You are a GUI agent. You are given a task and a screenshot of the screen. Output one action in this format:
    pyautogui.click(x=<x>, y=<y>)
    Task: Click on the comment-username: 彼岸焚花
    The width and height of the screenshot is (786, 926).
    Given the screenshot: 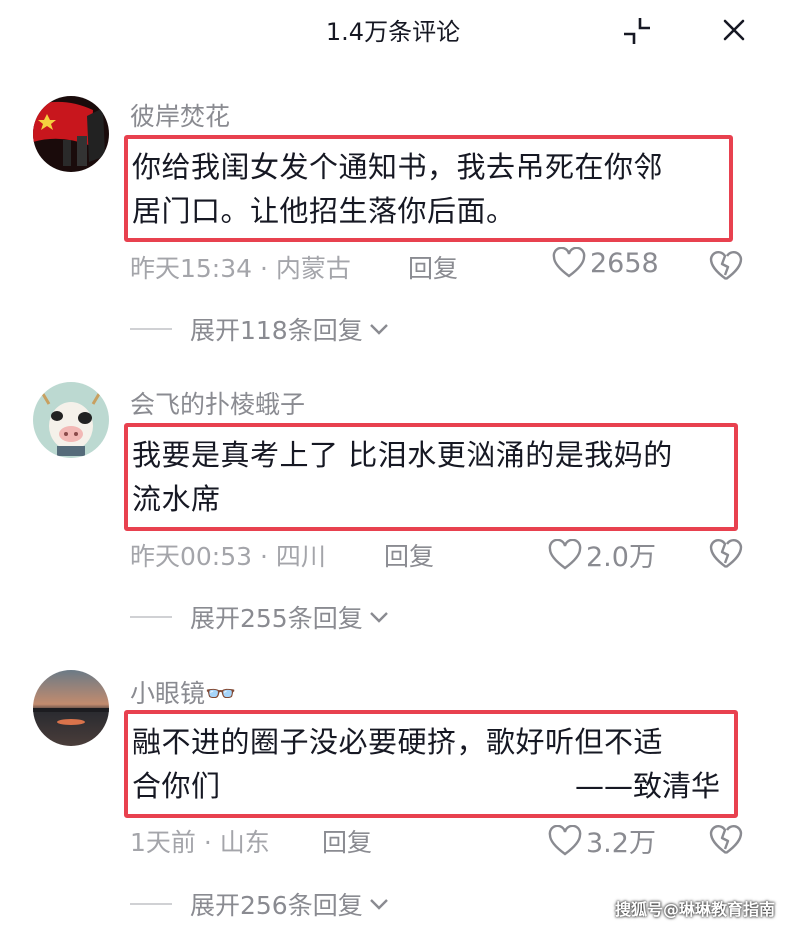 What is the action you would take?
    pyautogui.click(x=180, y=115)
    